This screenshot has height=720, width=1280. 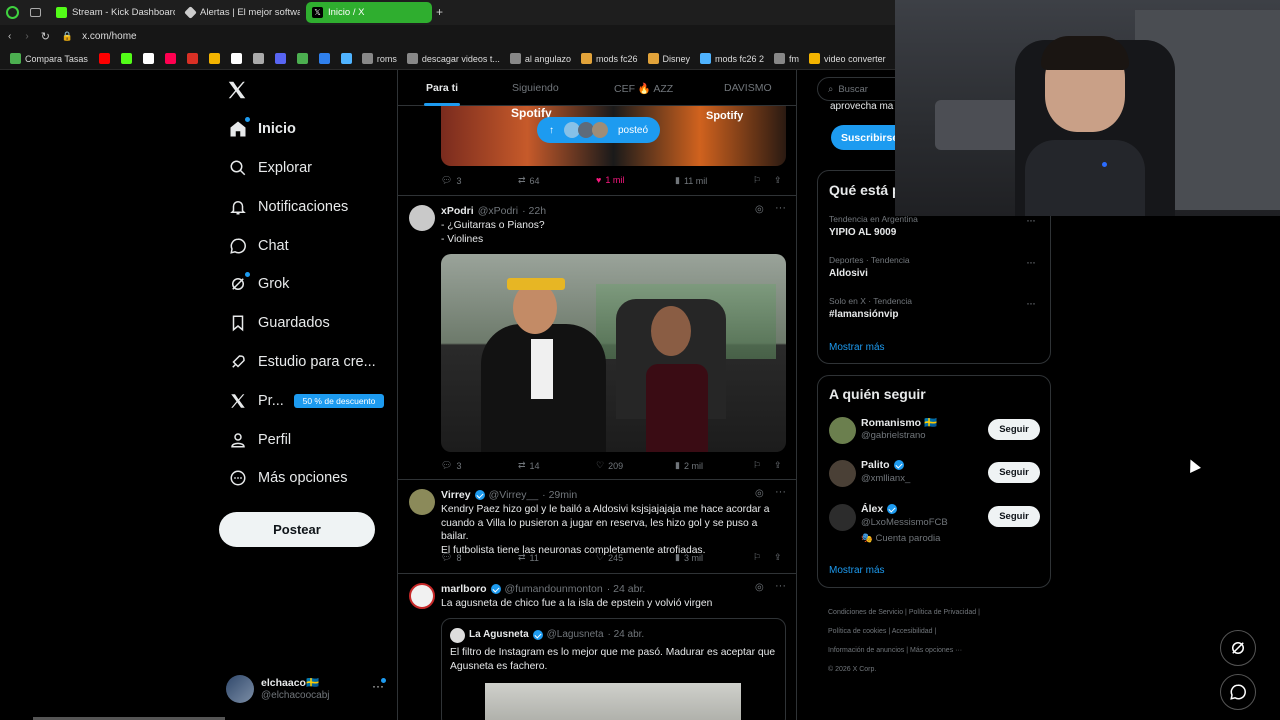 What do you see at coordinates (379, 58) in the screenshot?
I see `bookmark-item: roms` at bounding box center [379, 58].